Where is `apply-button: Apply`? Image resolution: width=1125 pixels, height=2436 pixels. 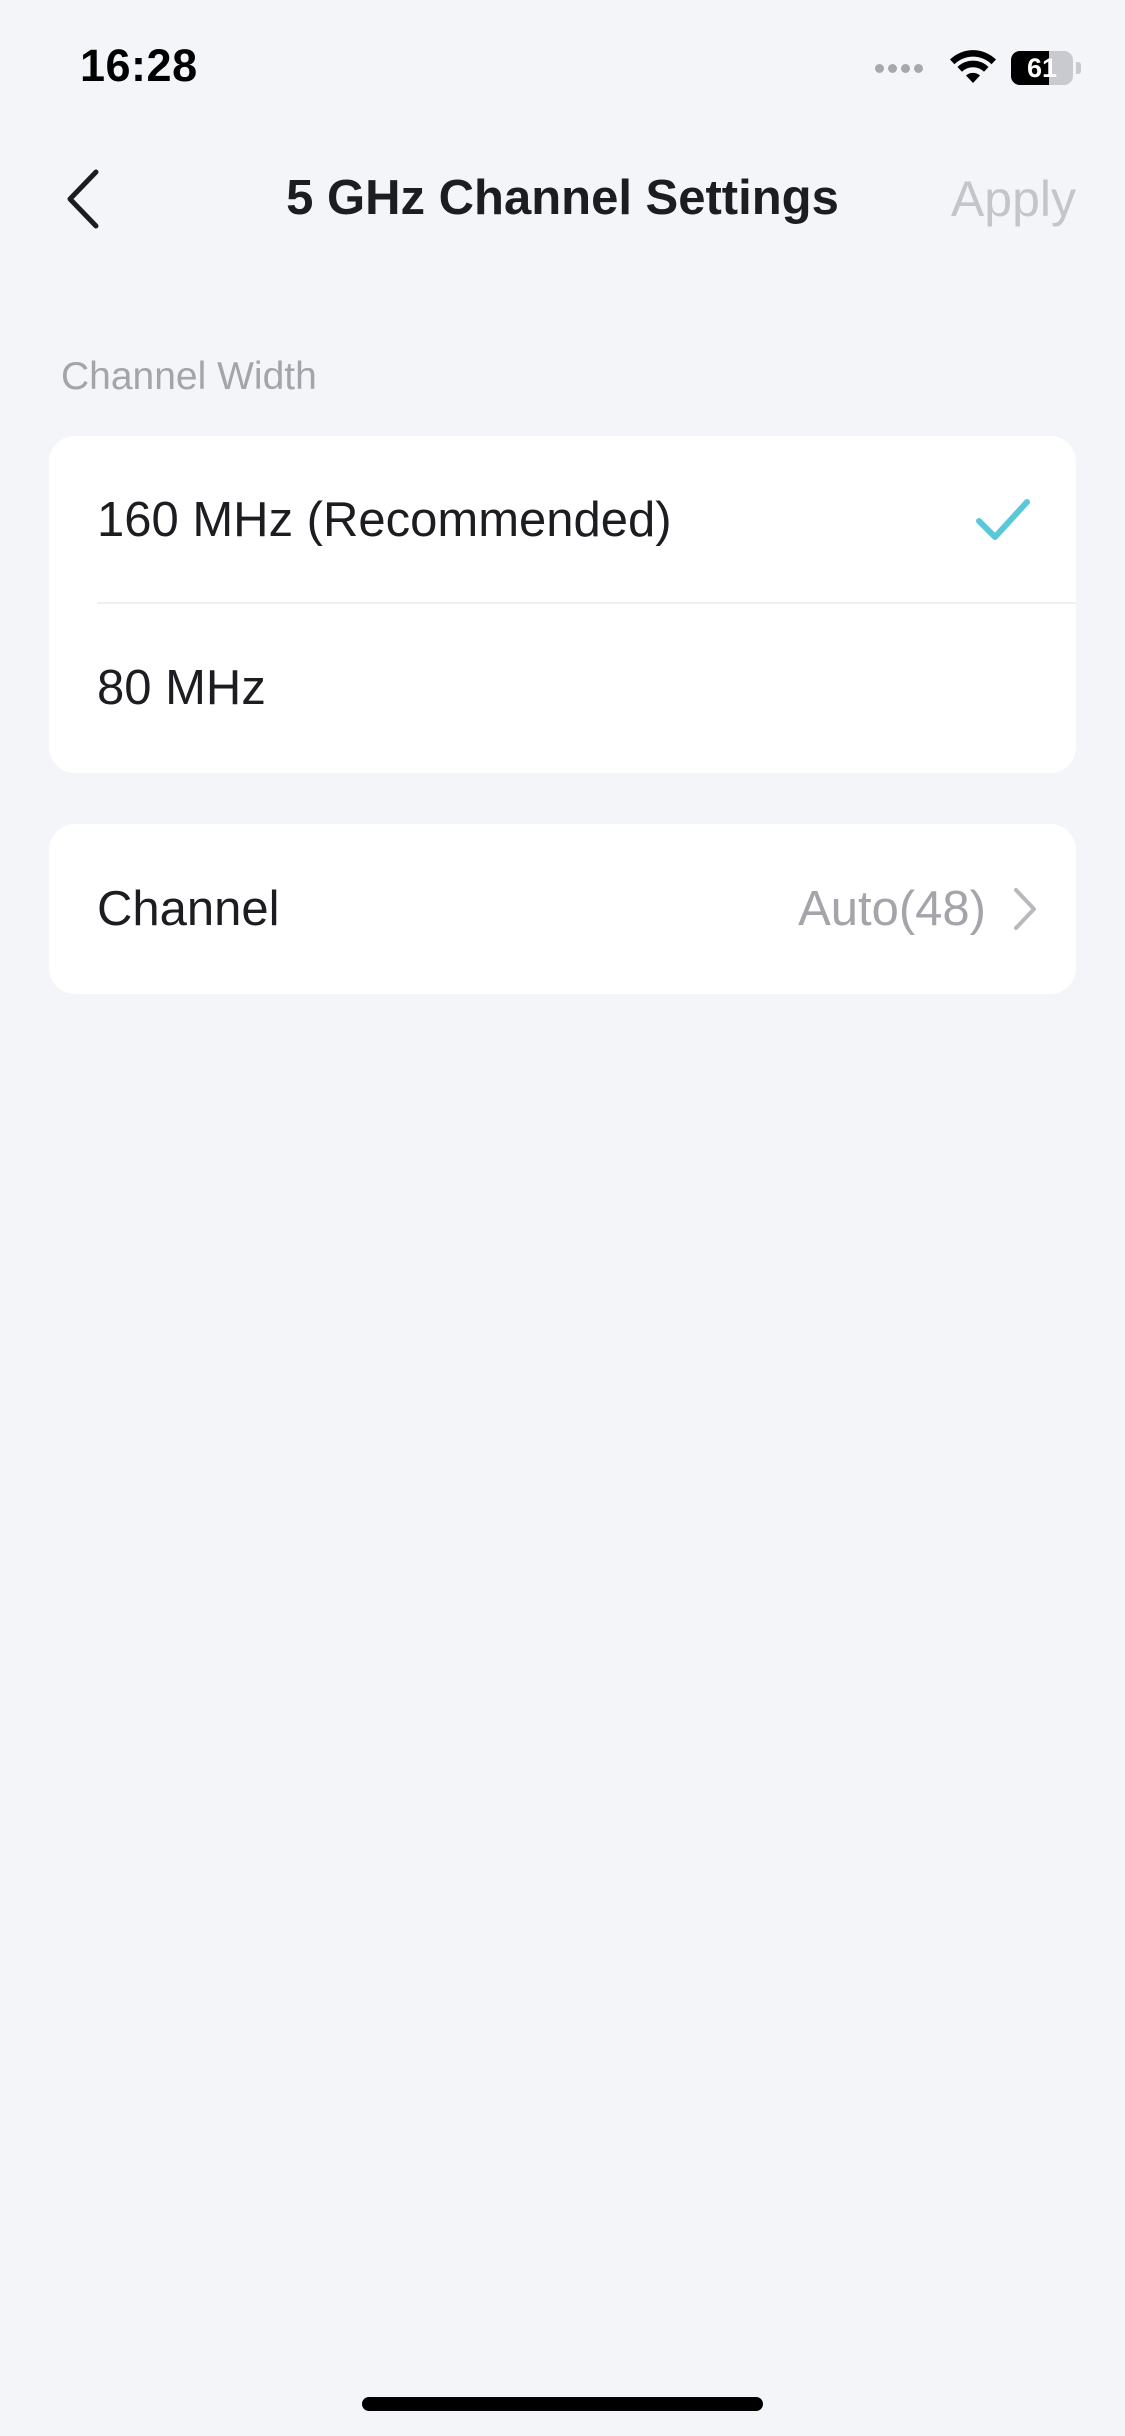
apply-button: Apply is located at coordinates (1013, 199).